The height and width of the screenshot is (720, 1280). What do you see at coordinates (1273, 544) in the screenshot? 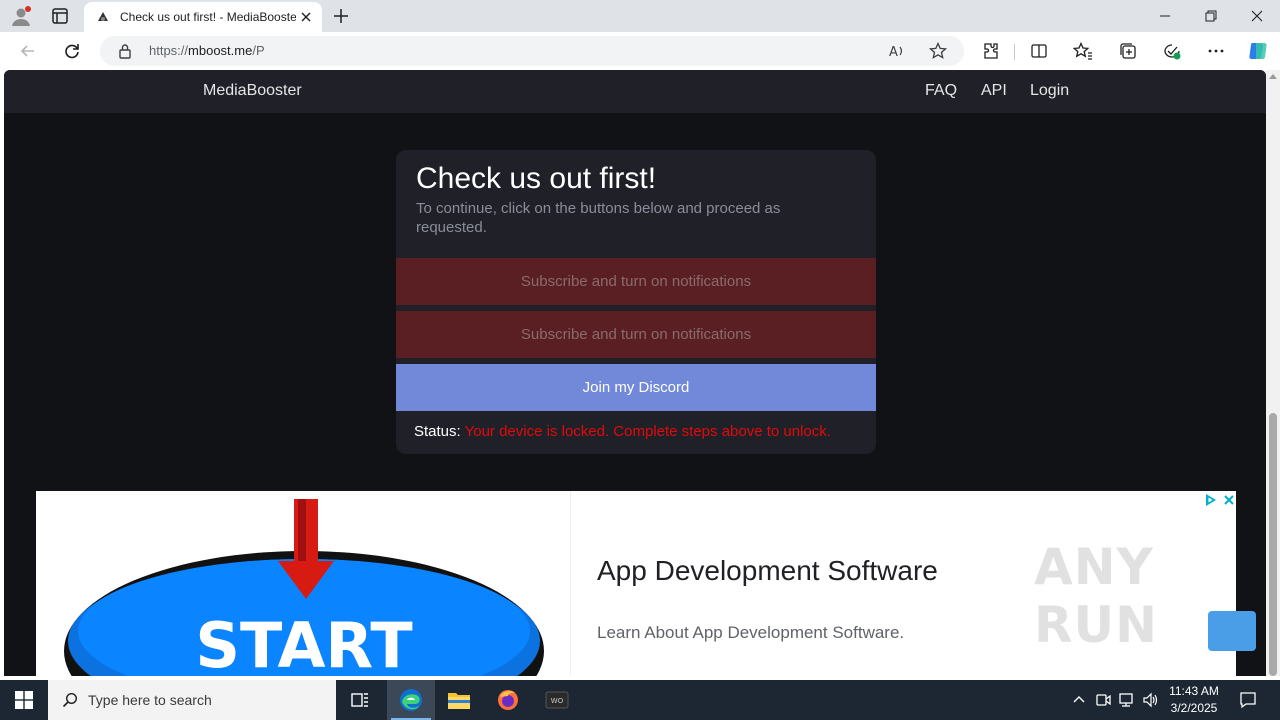
I see `scrollbar-thumb` at bounding box center [1273, 544].